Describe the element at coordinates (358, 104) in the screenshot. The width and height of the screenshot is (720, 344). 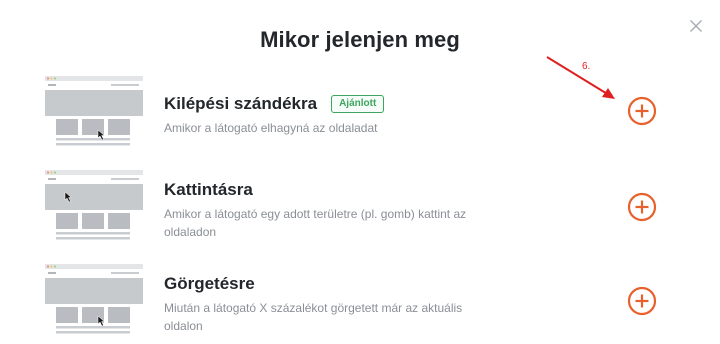
I see `recommended-badge: Ajánlott` at that location.